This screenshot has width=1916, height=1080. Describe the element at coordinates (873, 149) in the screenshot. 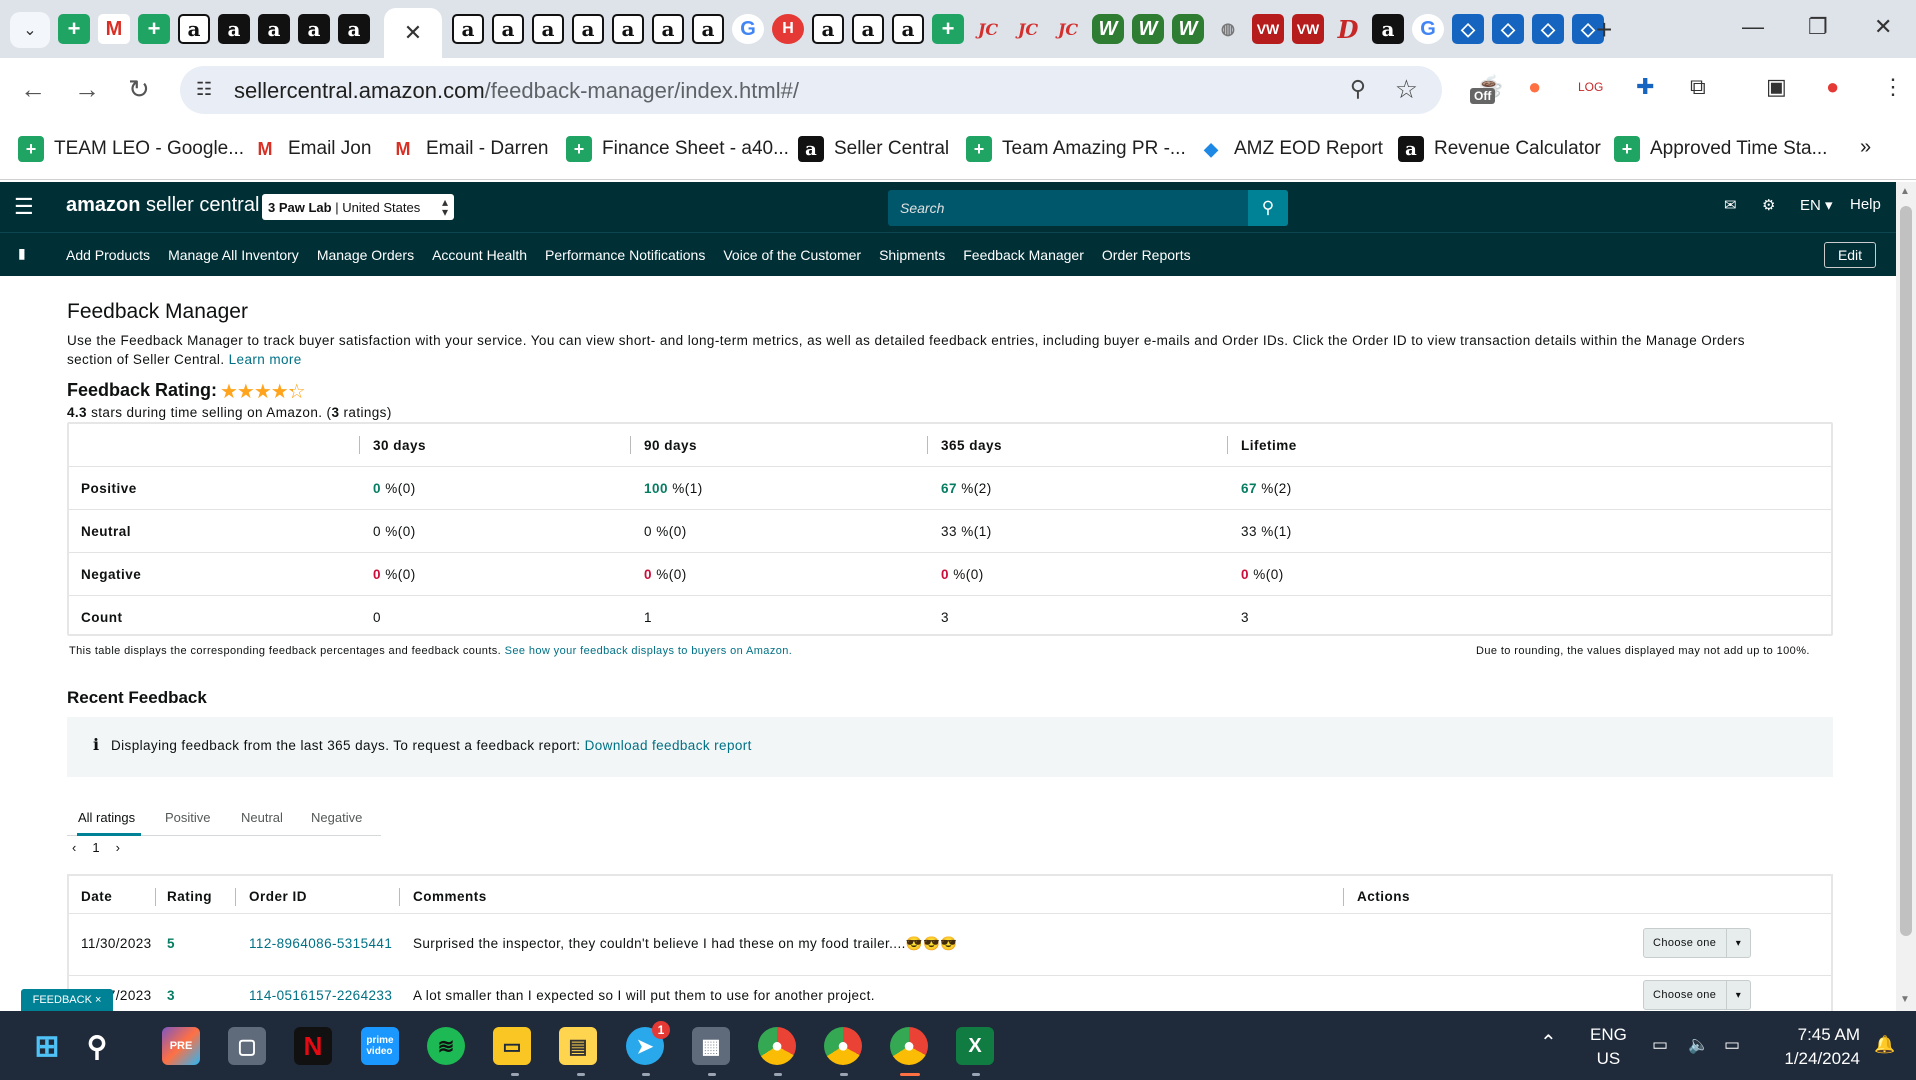

I see `bookmark-item: a Seller Central` at that location.